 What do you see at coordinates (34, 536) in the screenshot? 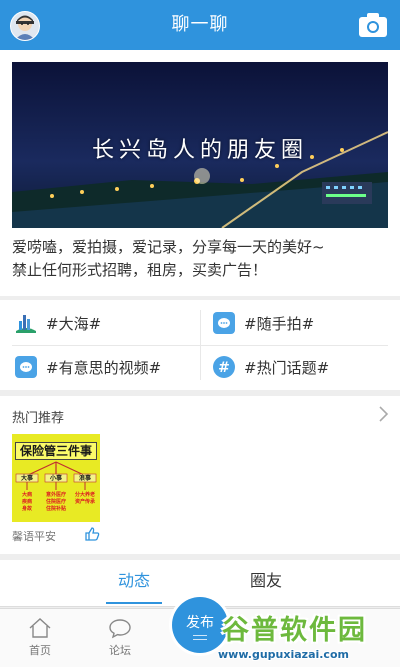
I see `card-caption: 馨语平安` at bounding box center [34, 536].